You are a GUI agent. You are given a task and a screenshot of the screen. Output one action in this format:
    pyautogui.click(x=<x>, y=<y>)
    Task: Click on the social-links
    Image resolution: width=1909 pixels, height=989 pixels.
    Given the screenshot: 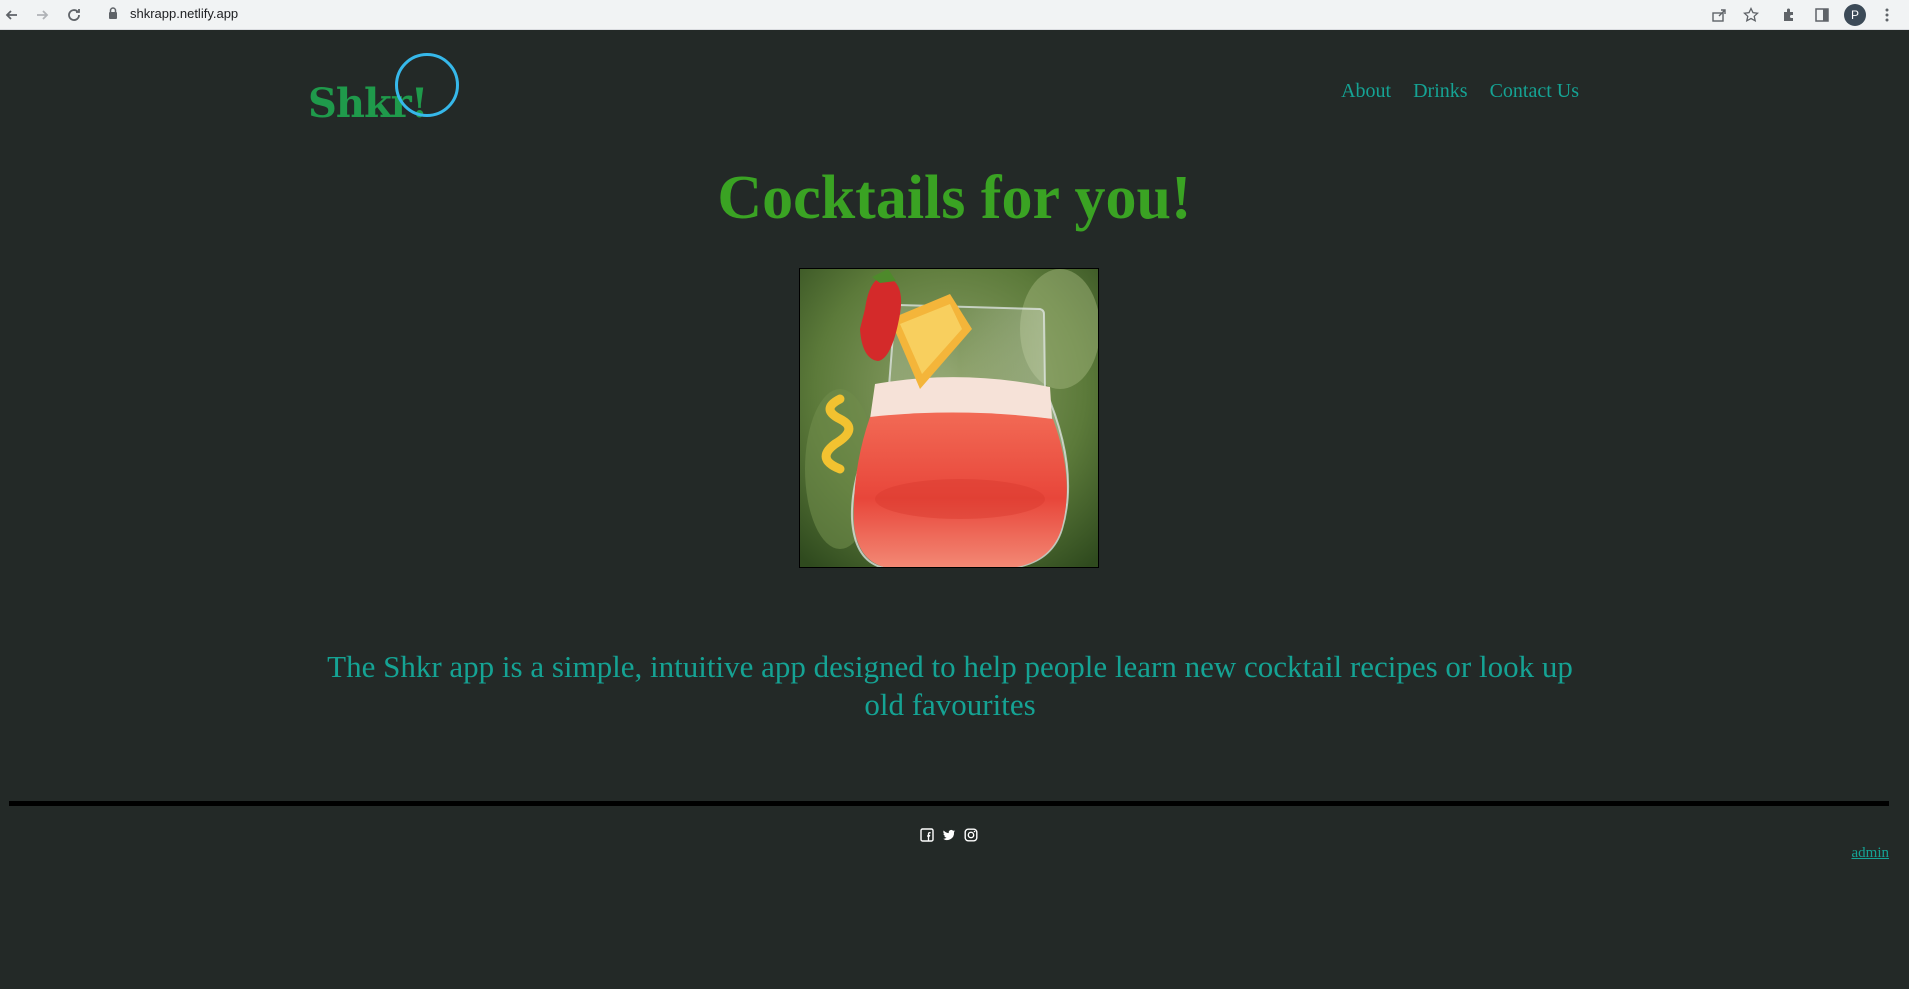 What is the action you would take?
    pyautogui.click(x=949, y=835)
    